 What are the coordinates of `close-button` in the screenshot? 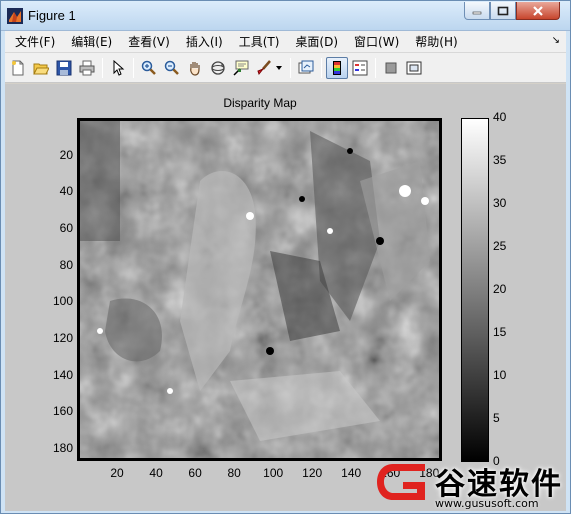 It's located at (538, 11).